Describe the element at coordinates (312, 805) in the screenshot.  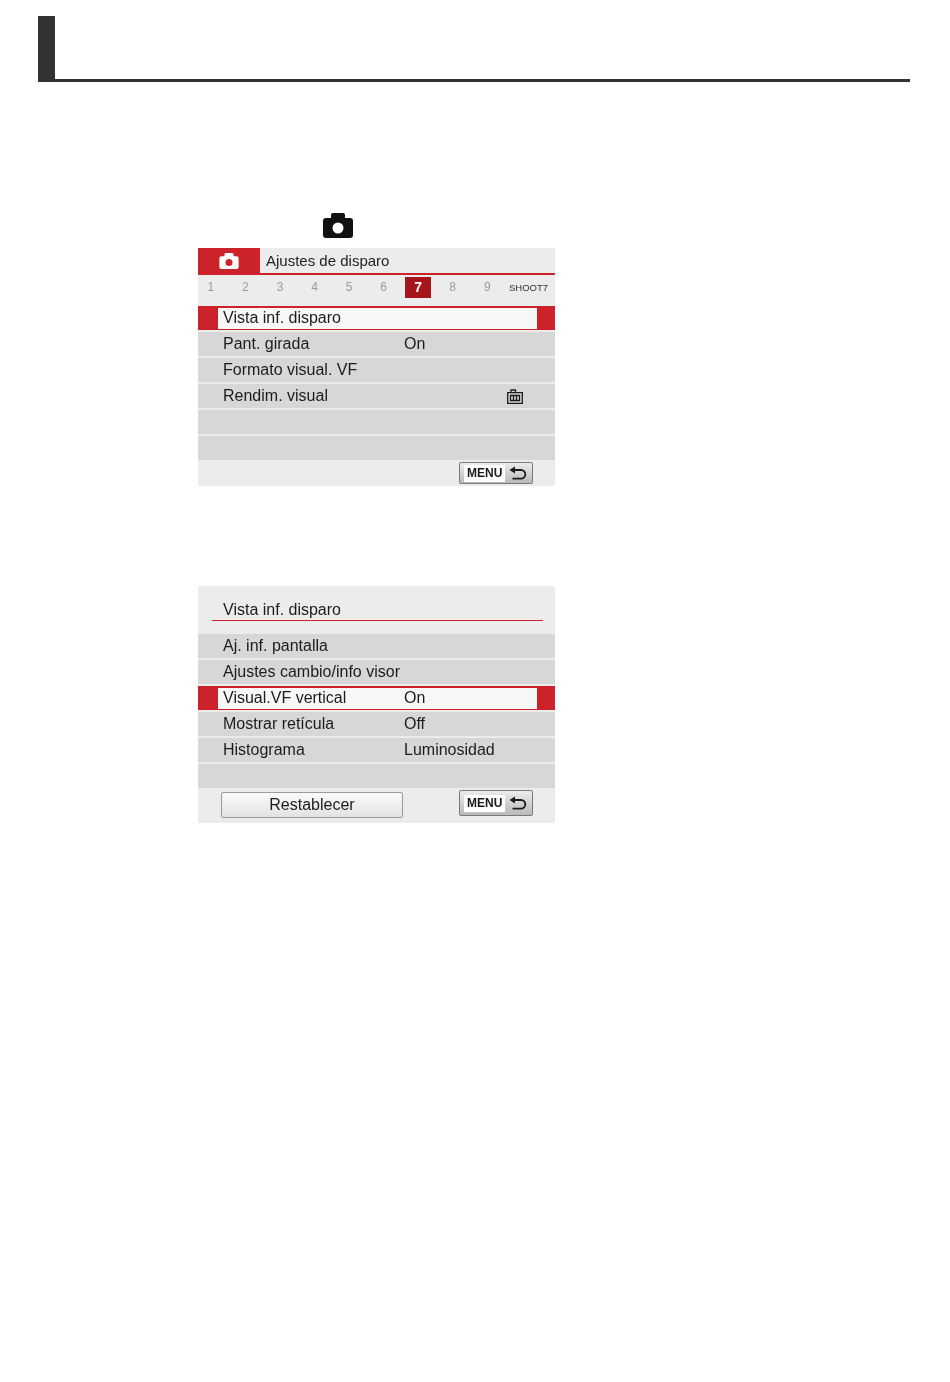
I see `reset-button: Restablecer` at that location.